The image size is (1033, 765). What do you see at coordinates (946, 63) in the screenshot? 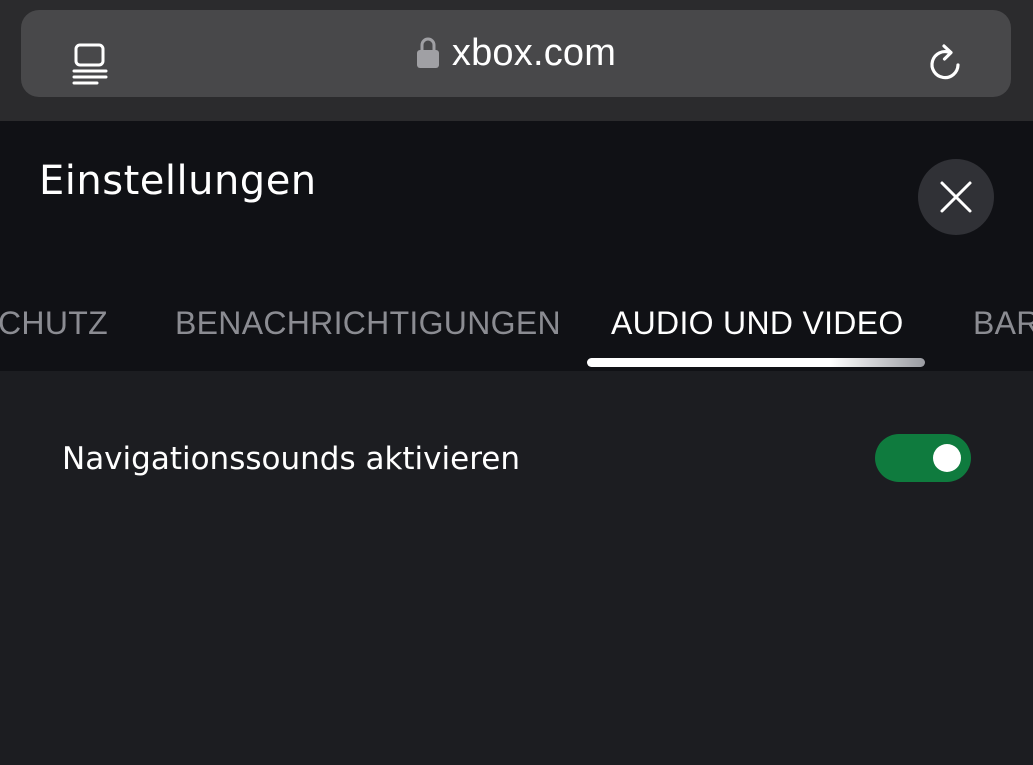
I see `reload-icon` at bounding box center [946, 63].